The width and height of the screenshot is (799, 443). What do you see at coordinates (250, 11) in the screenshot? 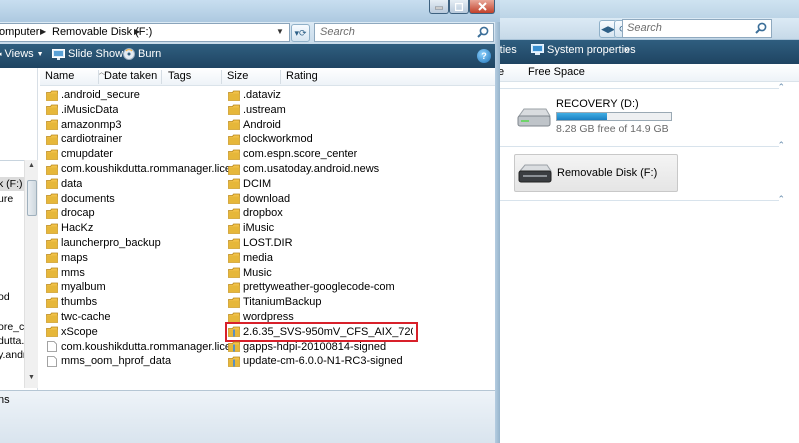
I see `titlebar` at bounding box center [250, 11].